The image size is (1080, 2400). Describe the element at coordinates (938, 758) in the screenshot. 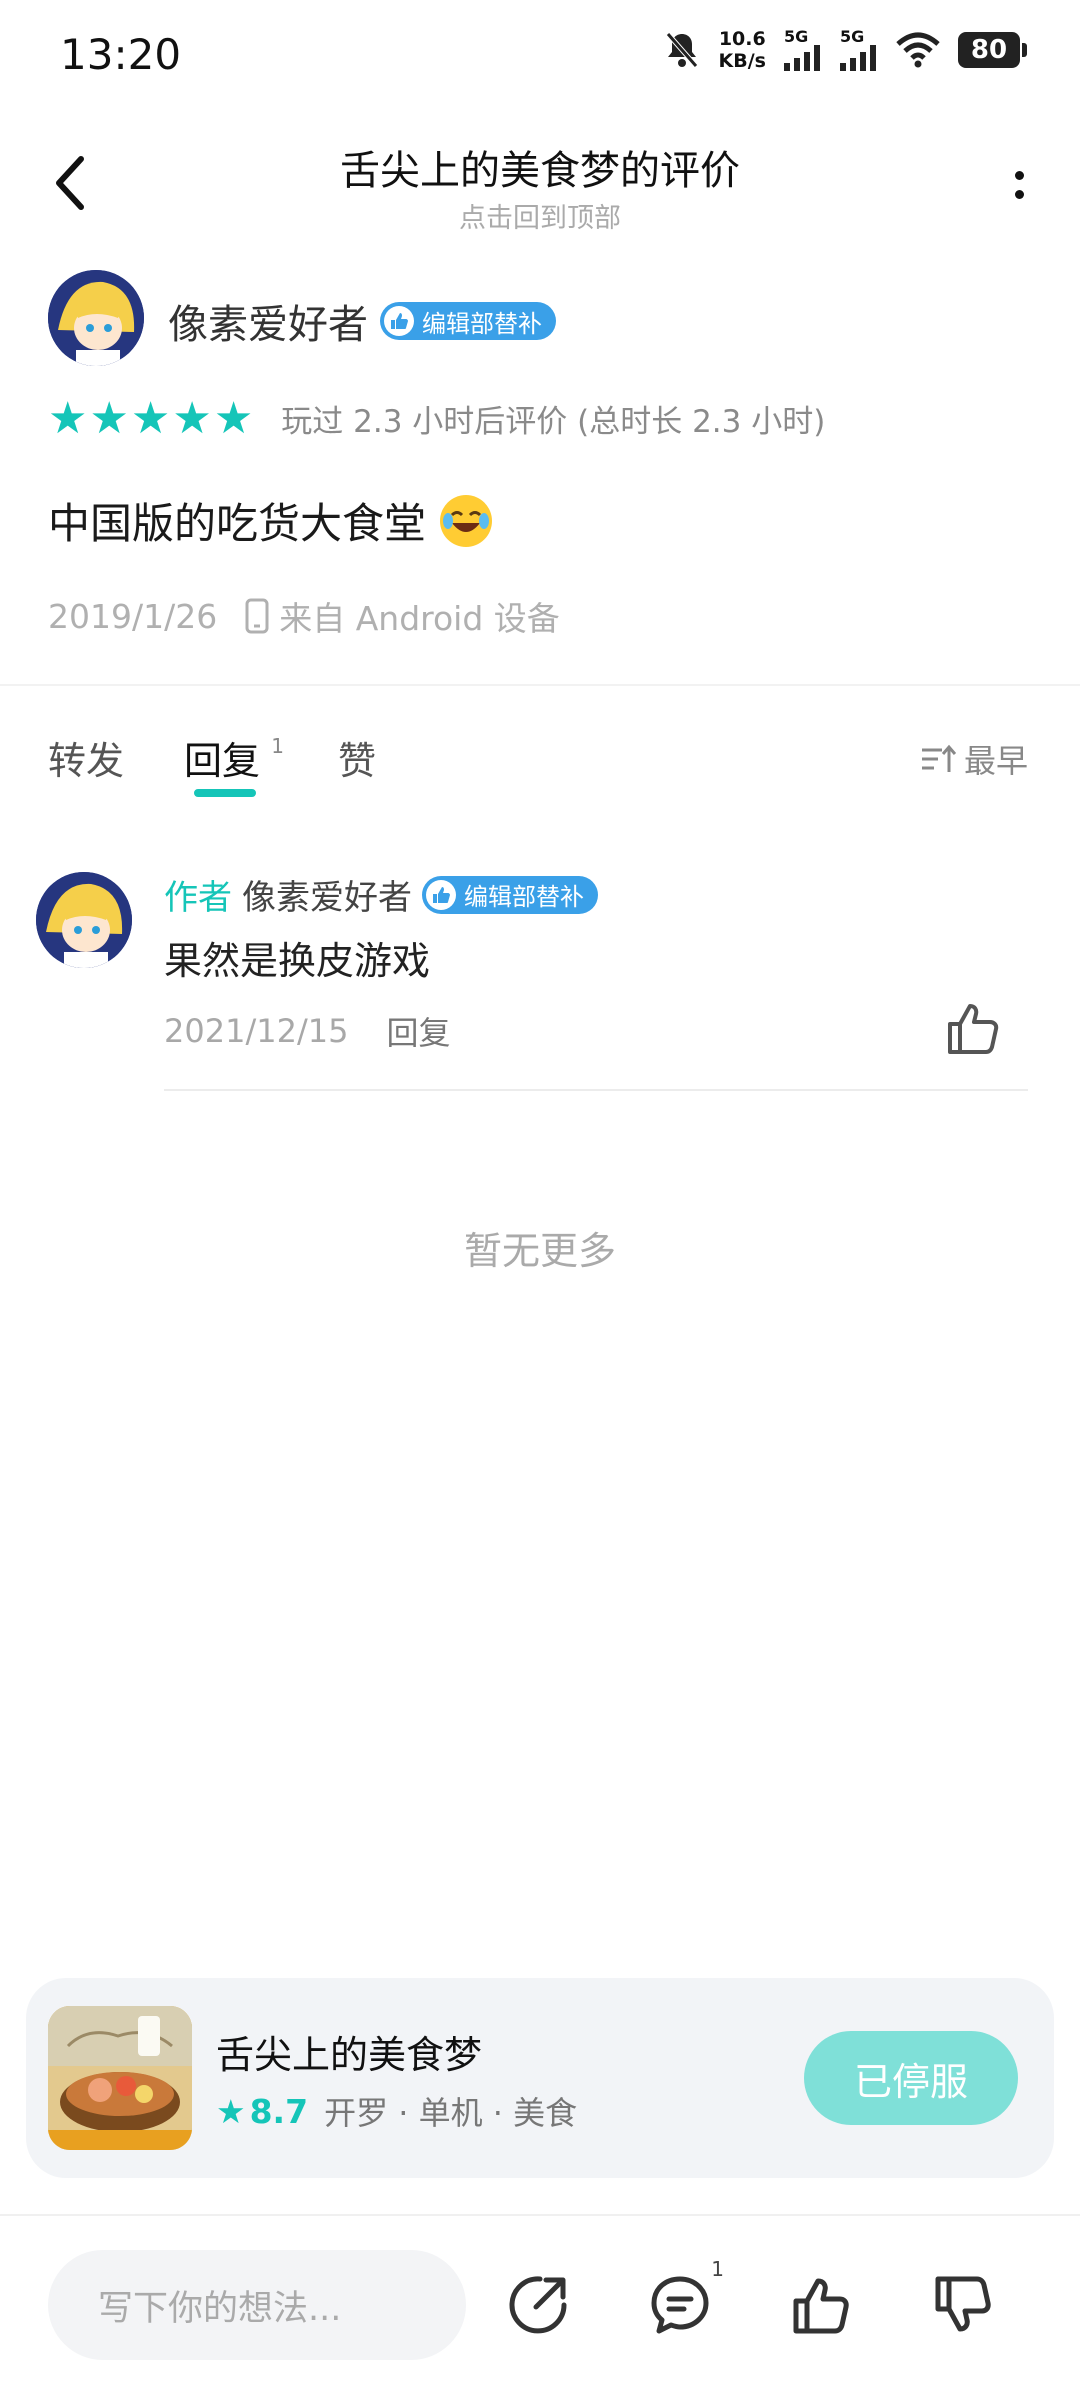

I see `sort-icon` at that location.